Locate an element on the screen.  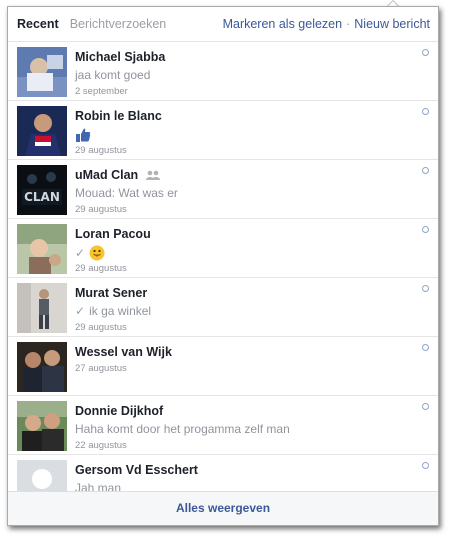
thumbs-up-icon is located at coordinates (83, 135).